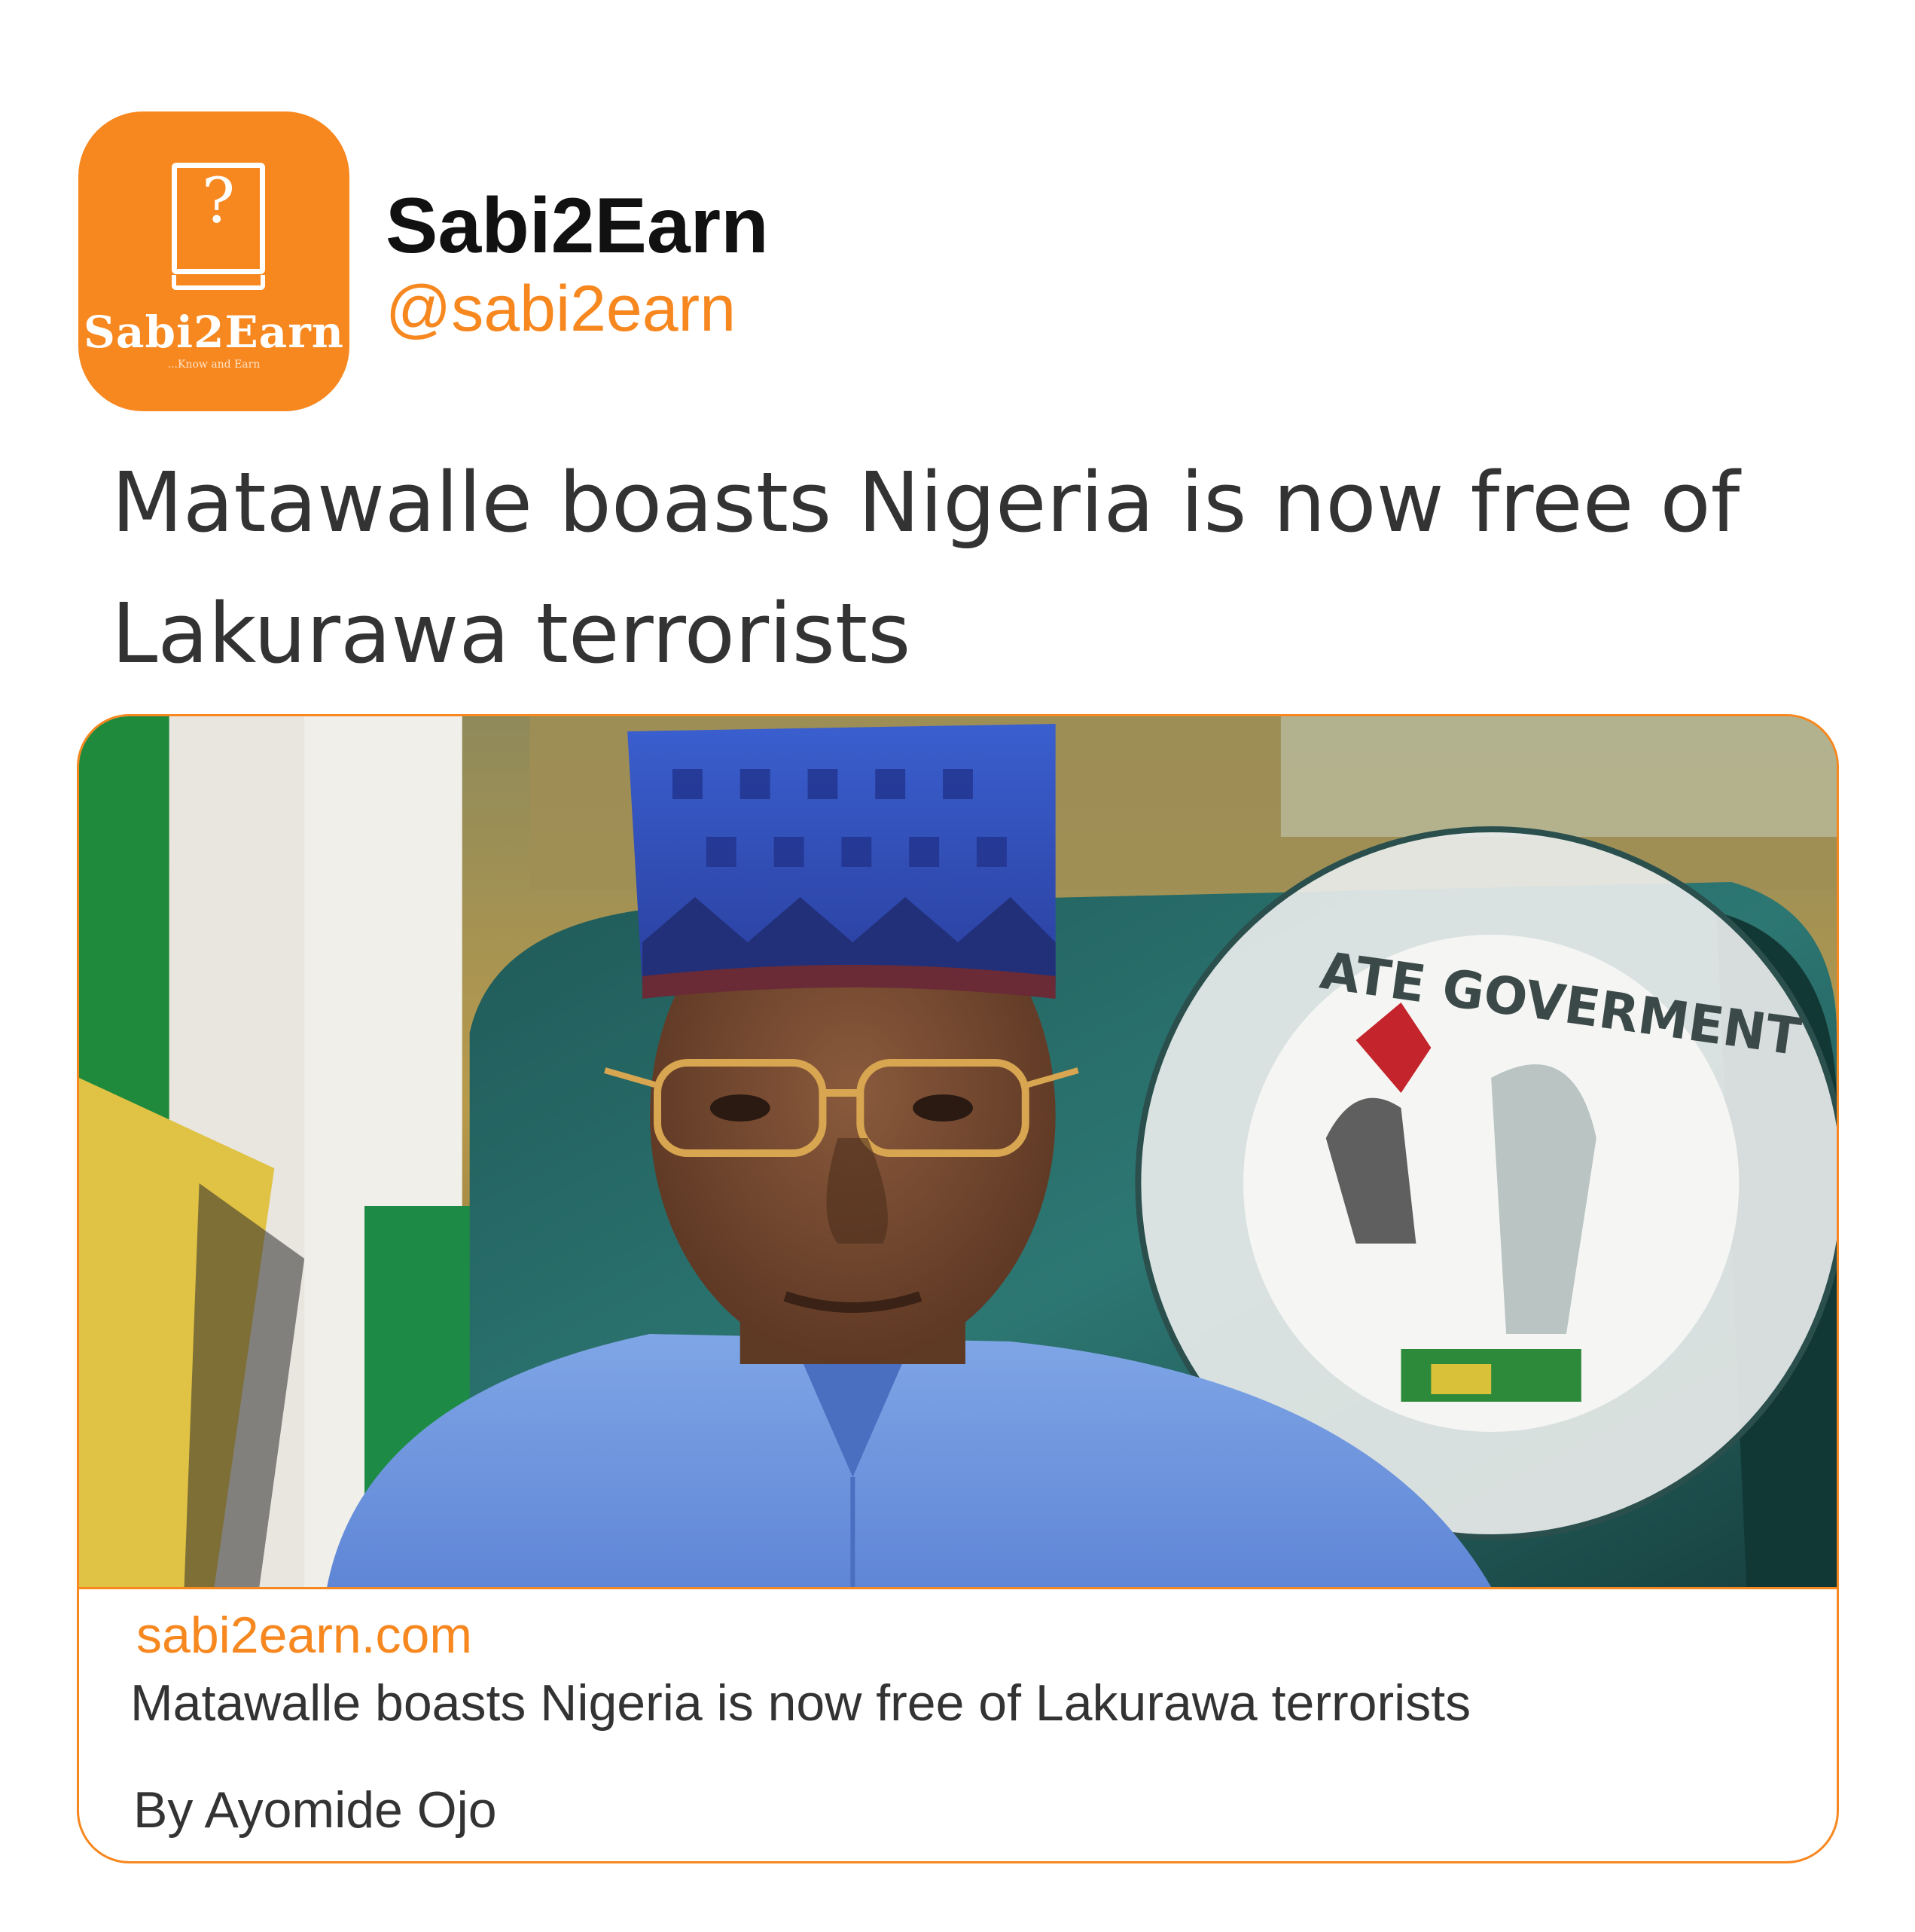 This screenshot has height=1932, width=1915. What do you see at coordinates (561, 309) in the screenshot?
I see `account-handle: @sabi2earn` at bounding box center [561, 309].